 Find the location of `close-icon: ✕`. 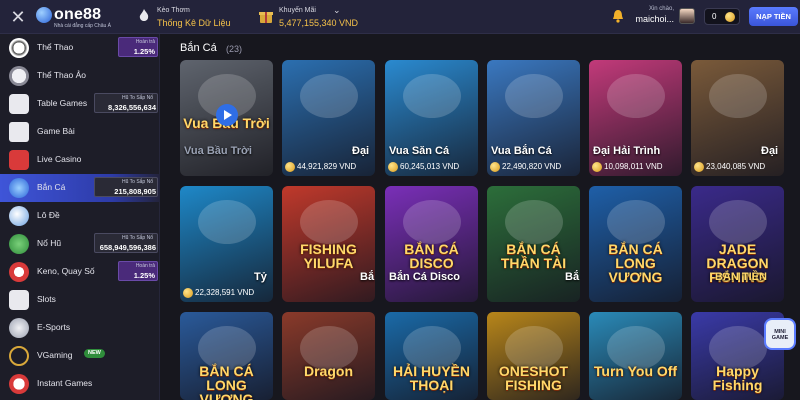

close-icon: ✕ is located at coordinates (18, 17).